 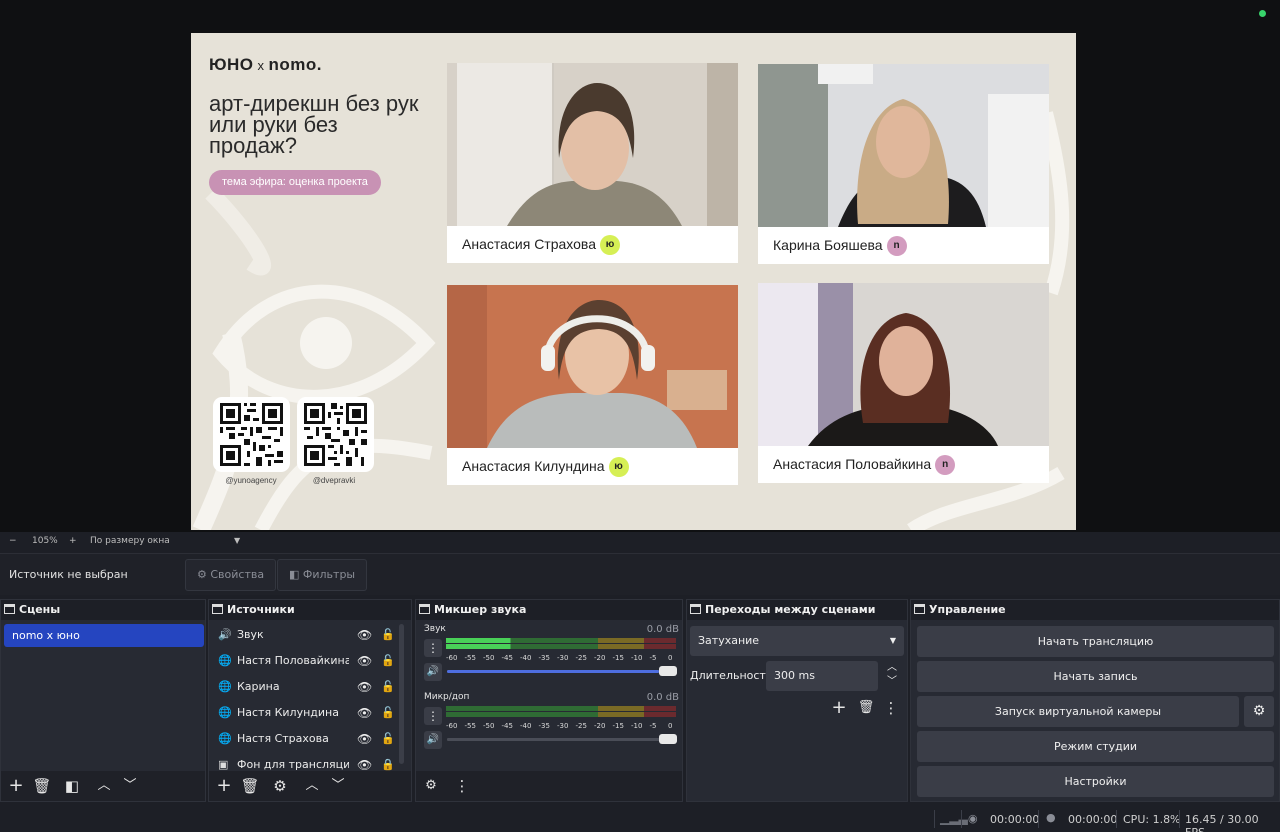 What do you see at coordinates (294, 574) in the screenshot?
I see `filter-icon: ◧` at bounding box center [294, 574].